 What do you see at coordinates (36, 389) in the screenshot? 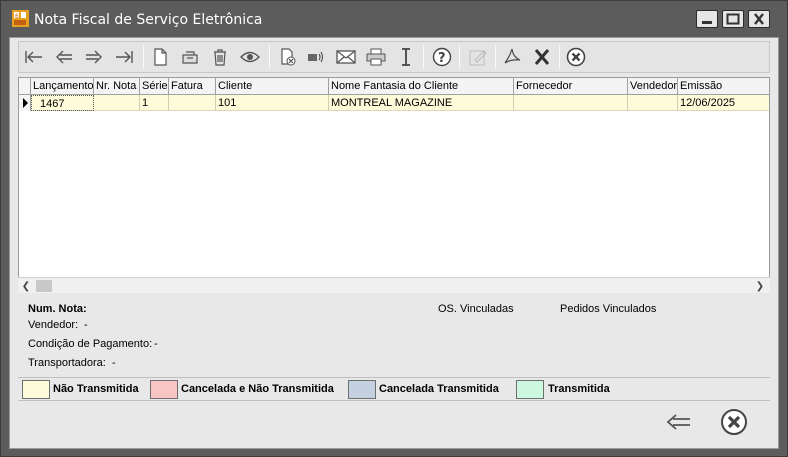
I see `legend-swatch-nao-transmitida` at bounding box center [36, 389].